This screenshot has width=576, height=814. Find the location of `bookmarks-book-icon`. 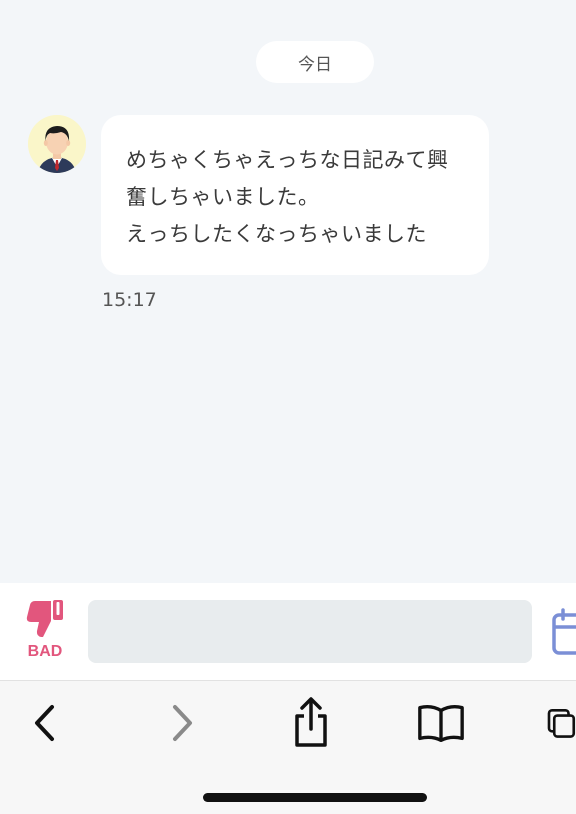

bookmarks-book-icon is located at coordinates (441, 723).